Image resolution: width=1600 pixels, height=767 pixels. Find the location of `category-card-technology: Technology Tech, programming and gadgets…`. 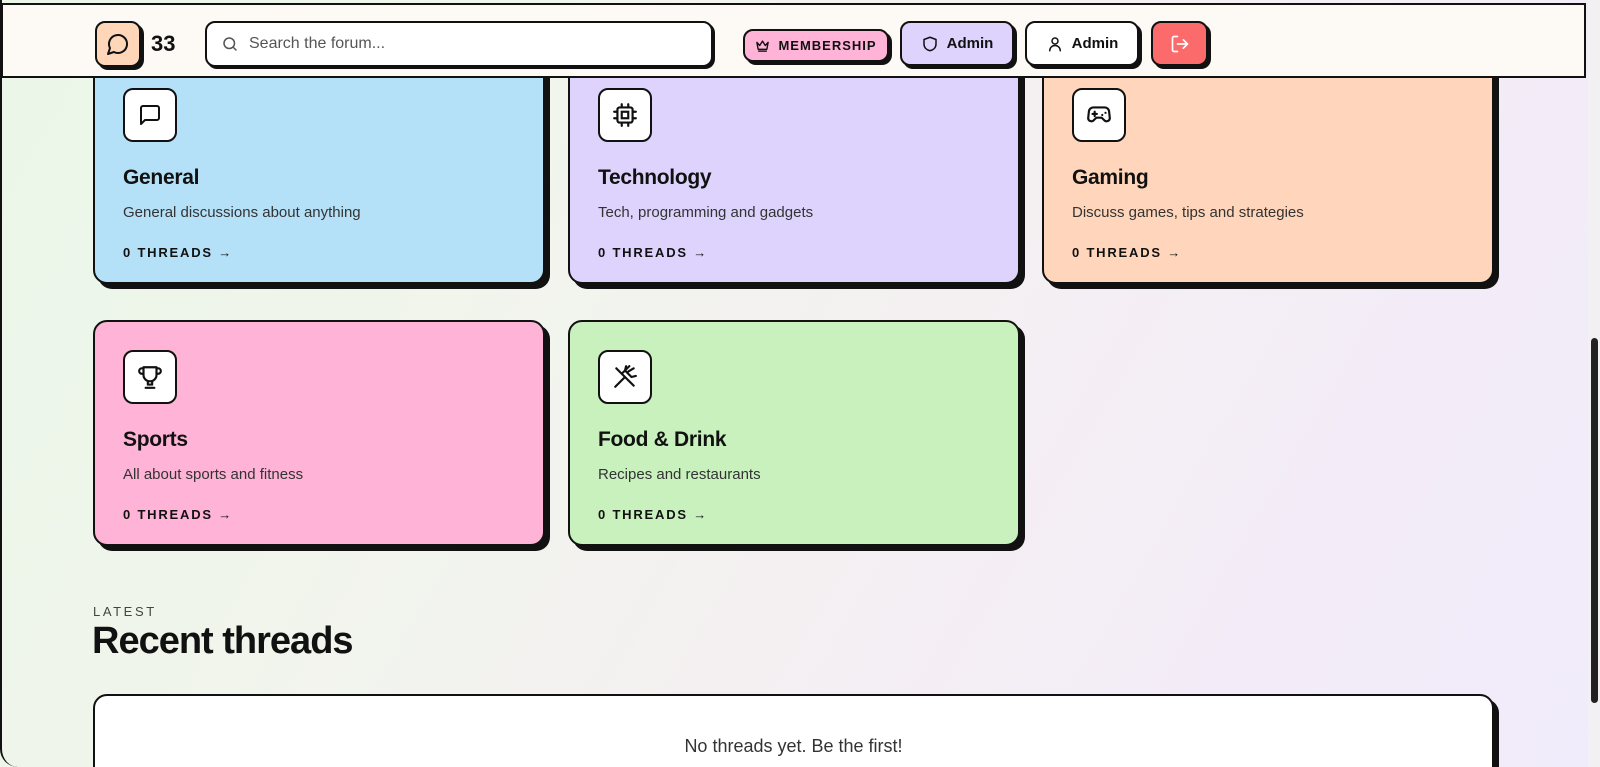

category-card-technology: Technology Tech, programming and gadgets… is located at coordinates (794, 171).